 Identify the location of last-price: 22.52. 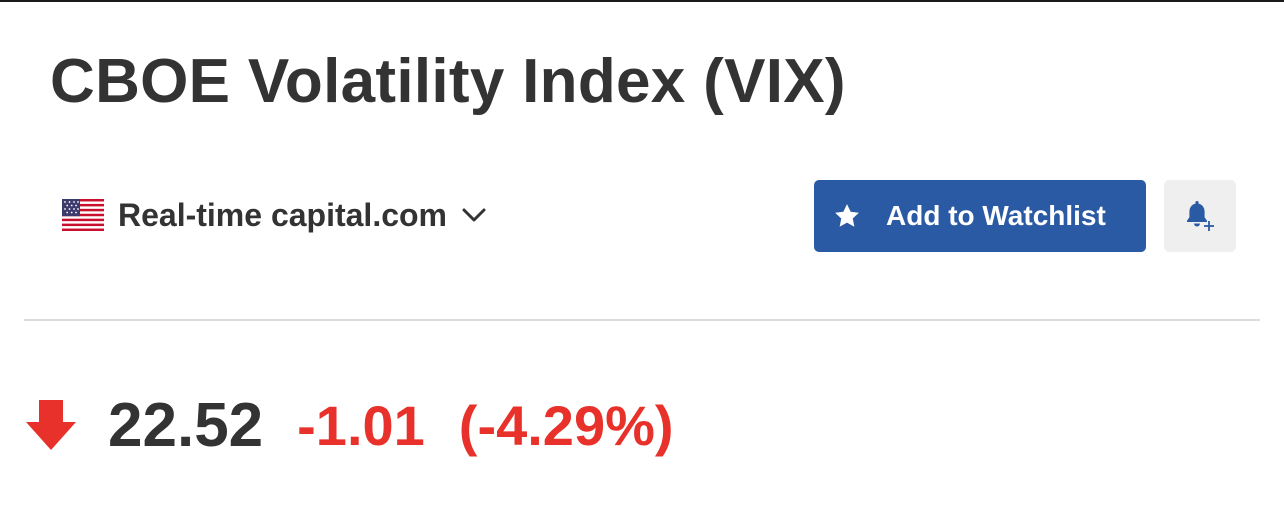
(186, 425).